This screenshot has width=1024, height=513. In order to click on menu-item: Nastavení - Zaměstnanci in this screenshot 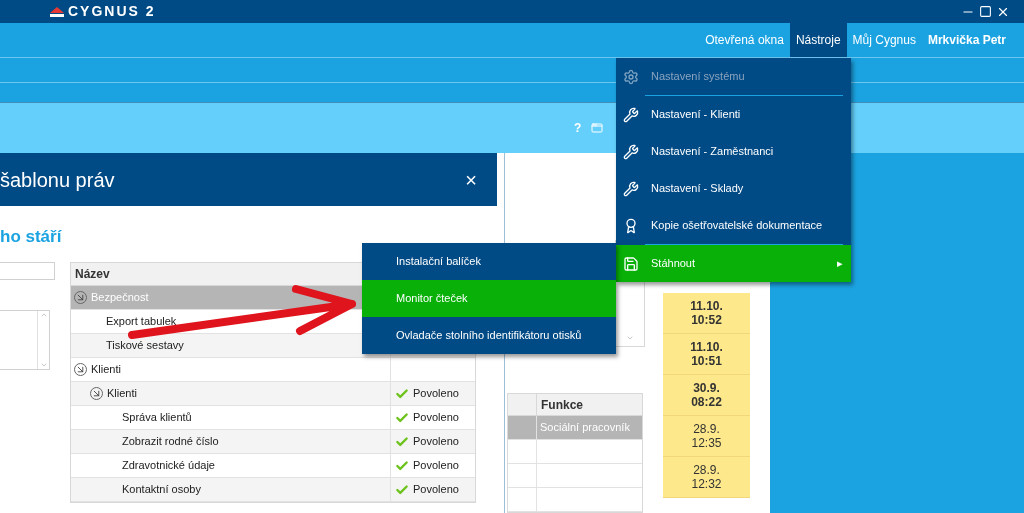, I will do `click(733, 151)`.